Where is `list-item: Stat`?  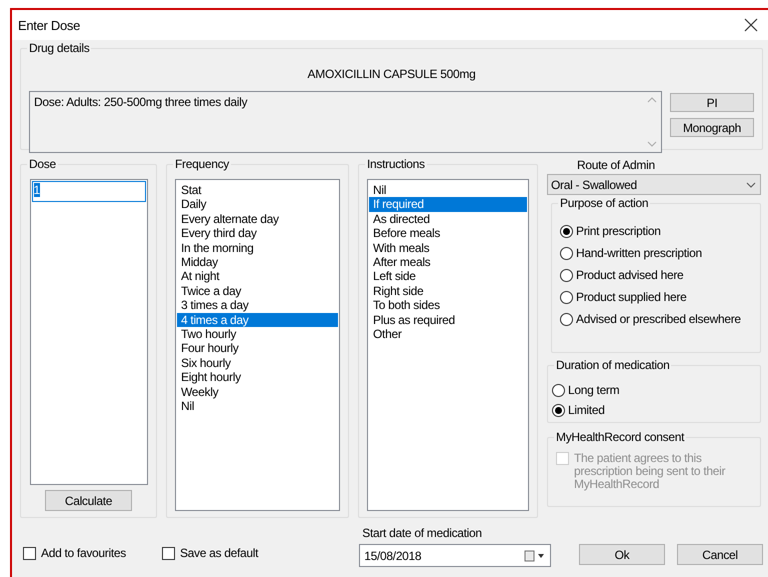
list-item: Stat is located at coordinates (257, 190).